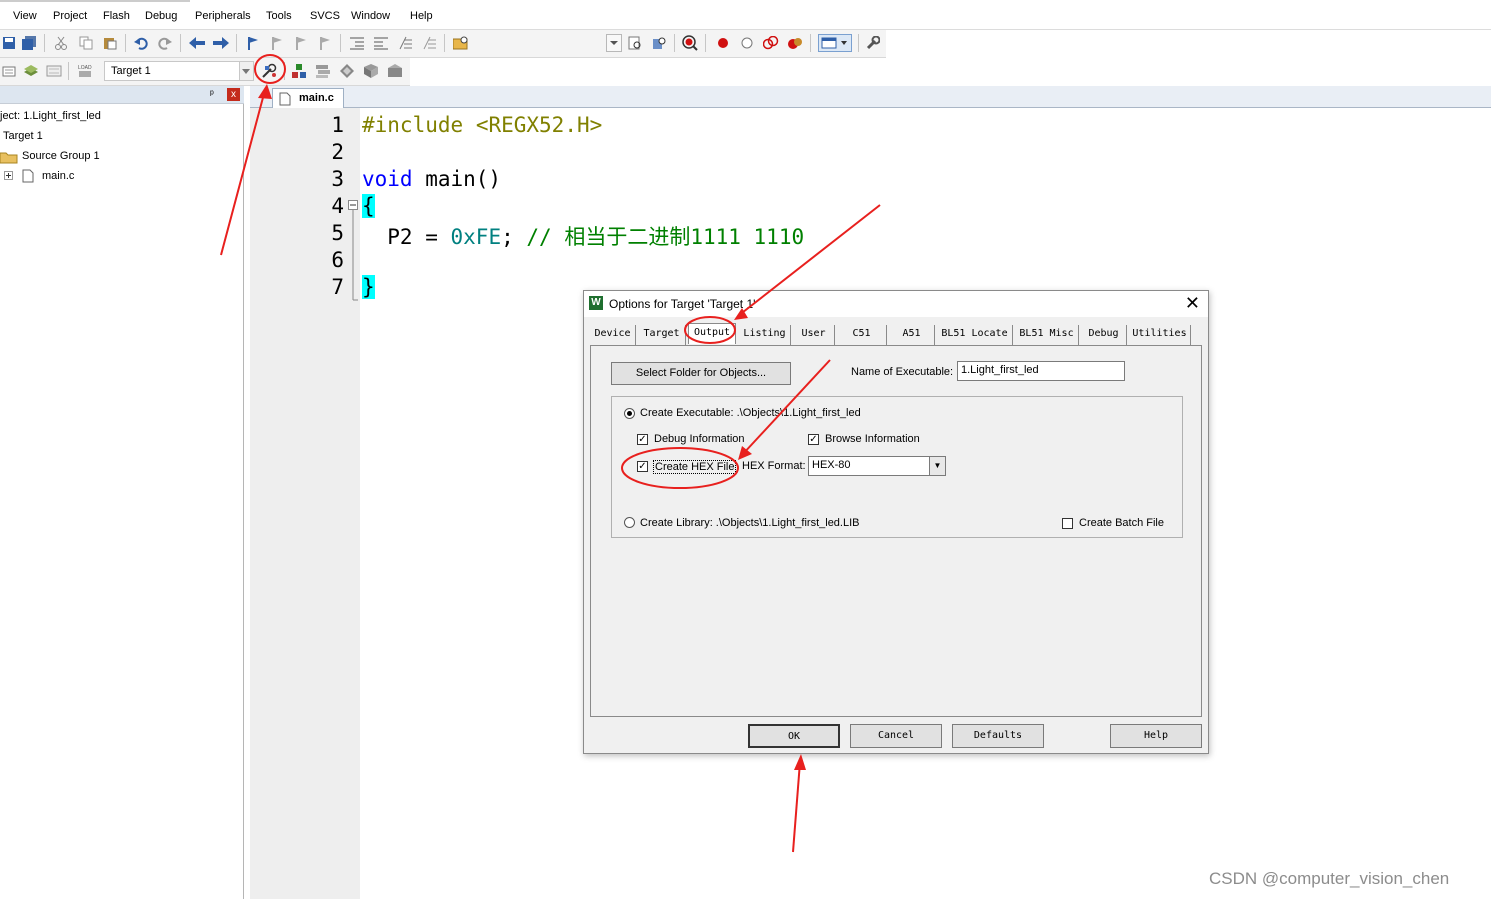  Describe the element at coordinates (1160, 335) in the screenshot. I see `tab-utilities: Utilities` at that location.